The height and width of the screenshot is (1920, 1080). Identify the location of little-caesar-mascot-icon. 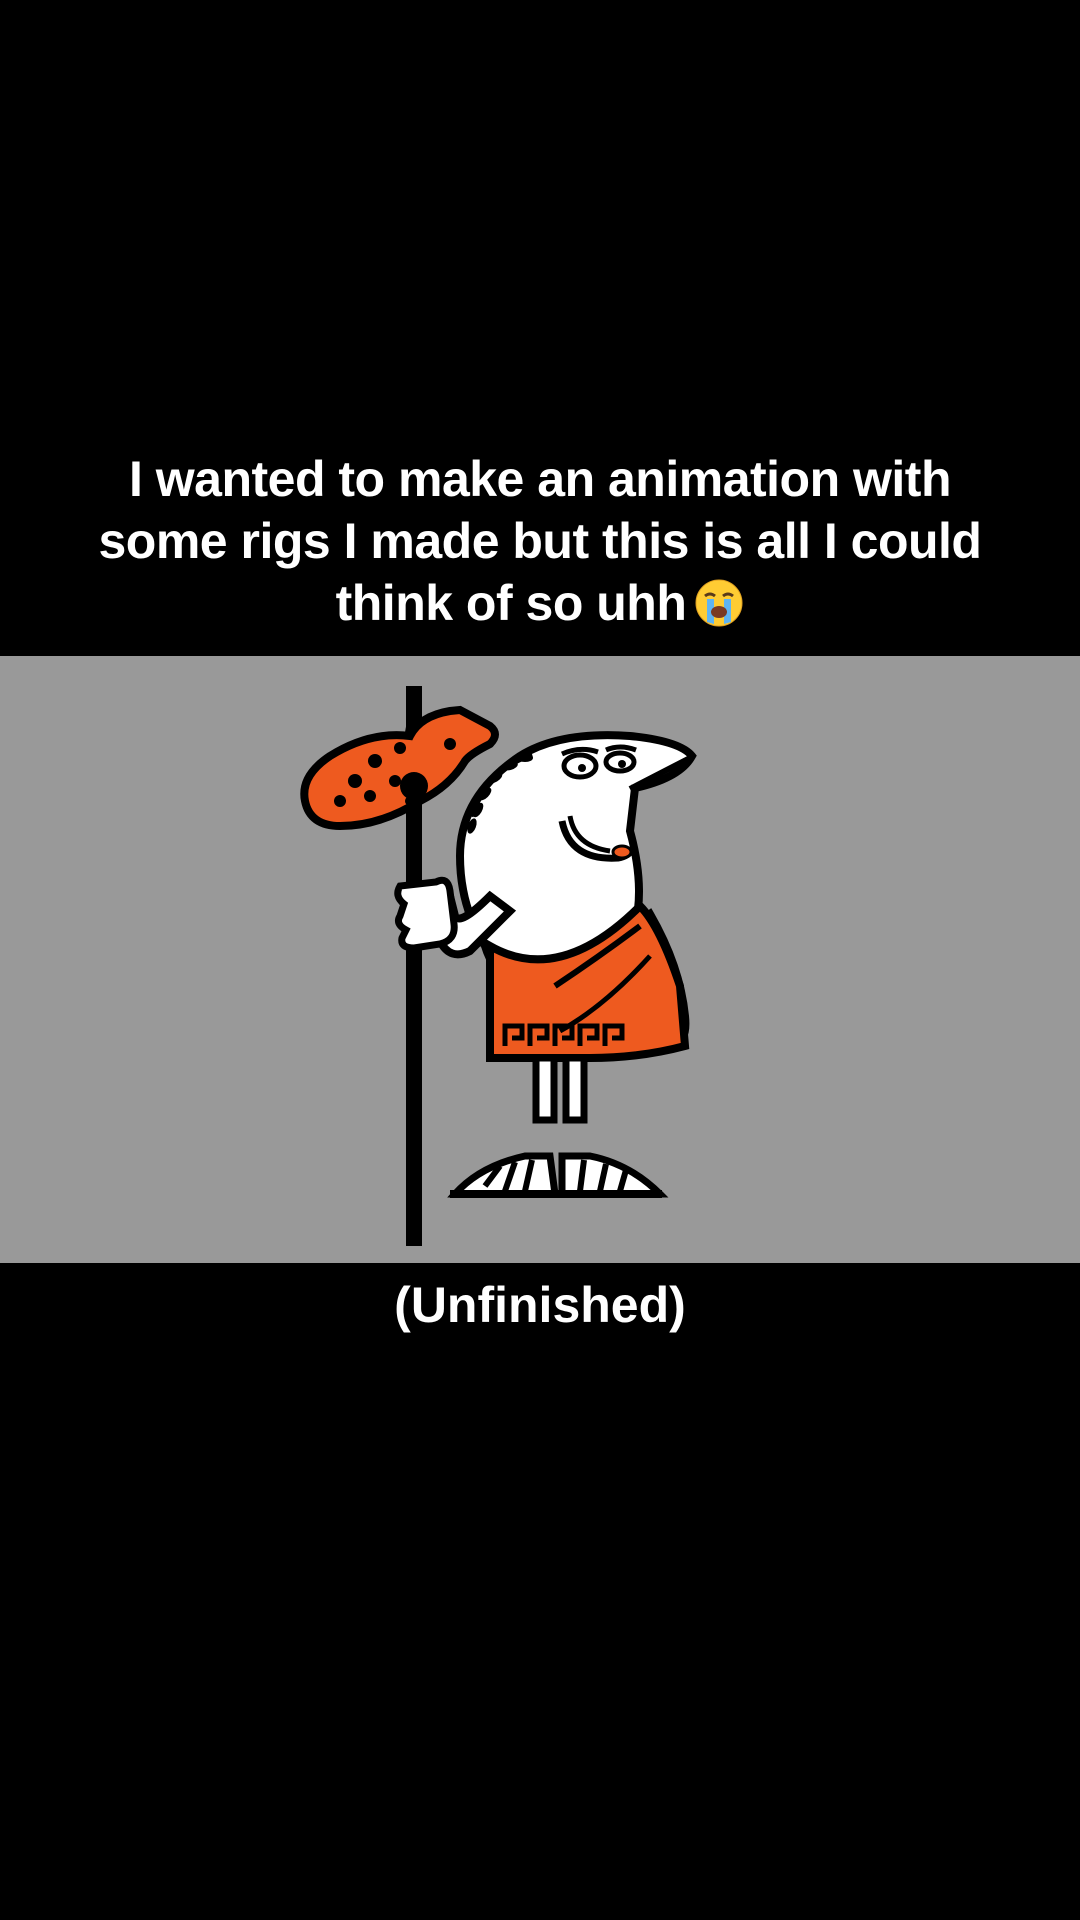
(498, 966).